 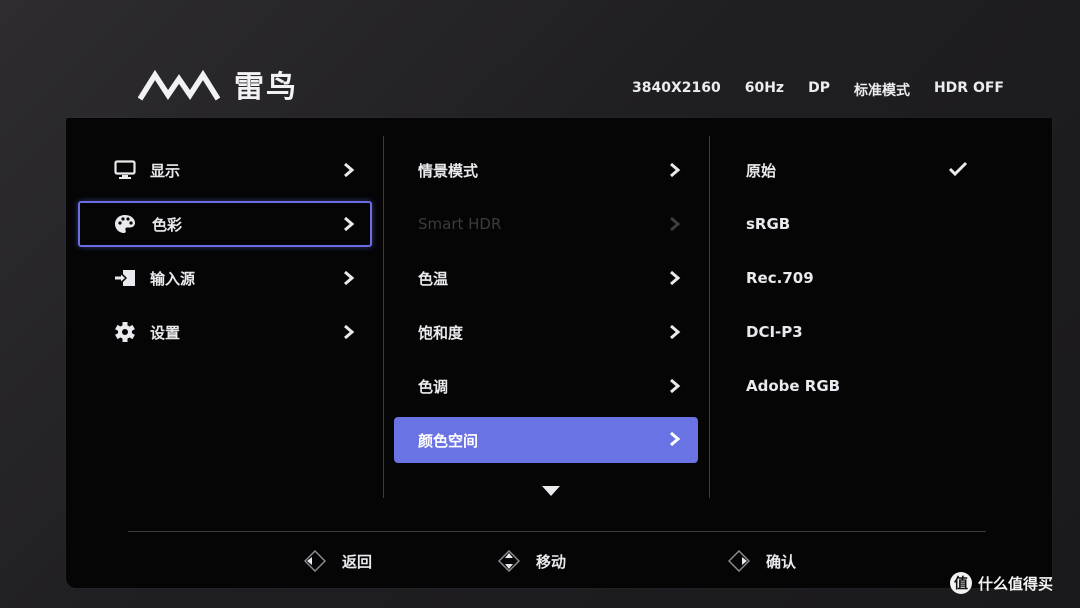 I want to click on checkmark-icon, so click(x=958, y=169).